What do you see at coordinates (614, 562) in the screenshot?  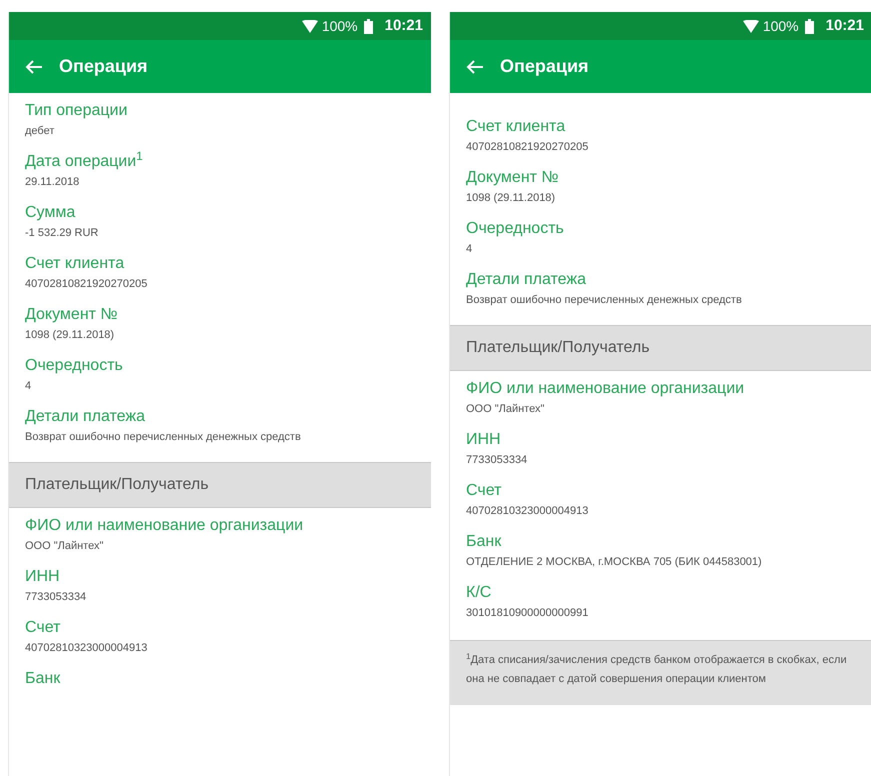 I see `field-value: ОТДЕЛЕНИЕ 2 МОСКВА, г.МОСКВА 705 (БИК 044583001)` at bounding box center [614, 562].